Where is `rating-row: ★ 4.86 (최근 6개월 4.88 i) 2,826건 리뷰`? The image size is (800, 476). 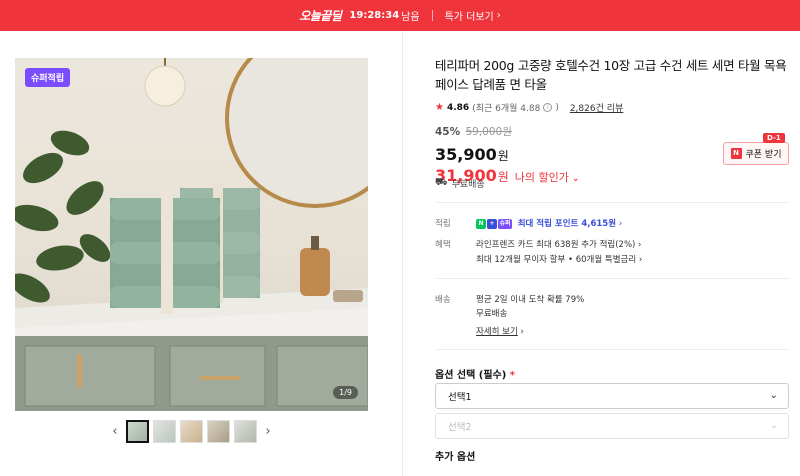 rating-row: ★ 4.86 (최근 6개월 4.88 i) 2,826건 리뷰 is located at coordinates (529, 107).